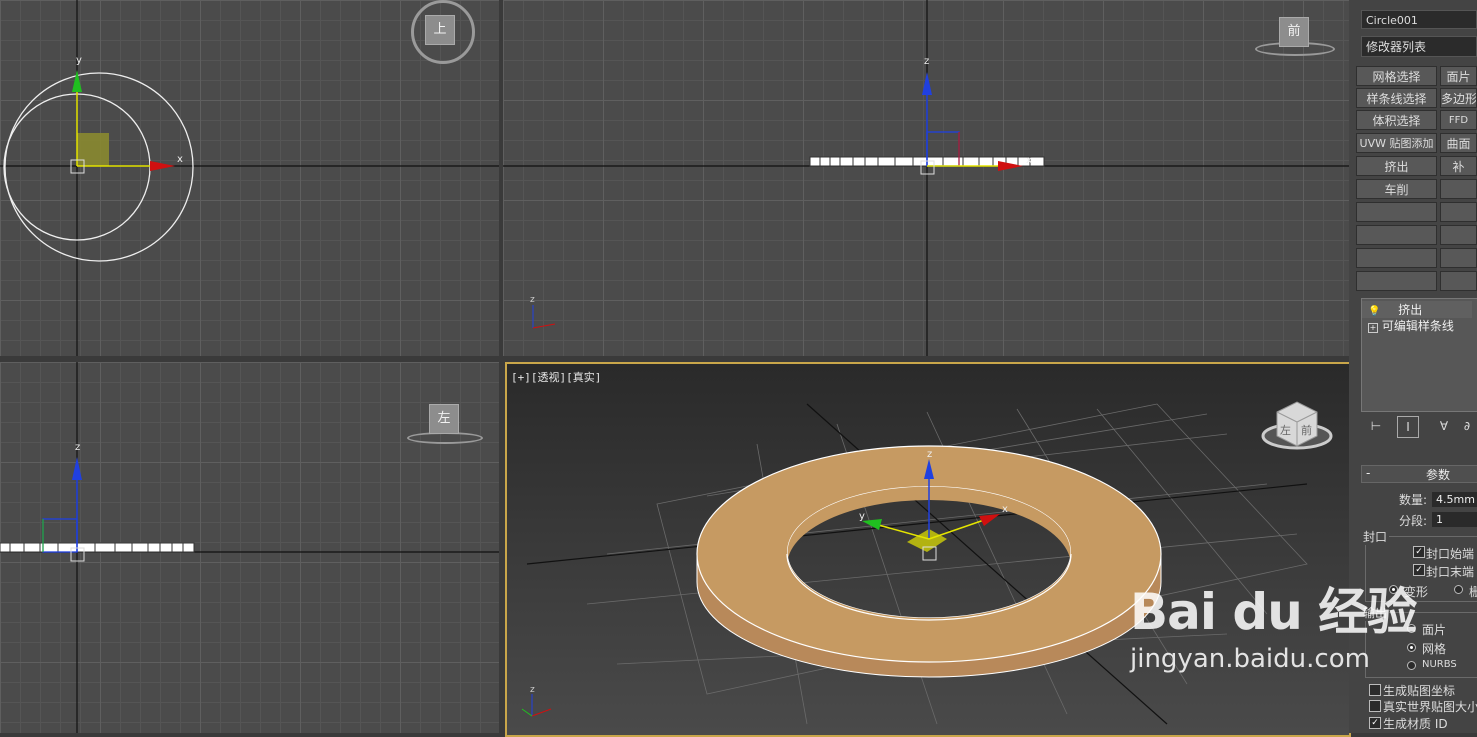  Describe the element at coordinates (1408, 427) in the screenshot. I see `show-end-result-icon: I` at that location.